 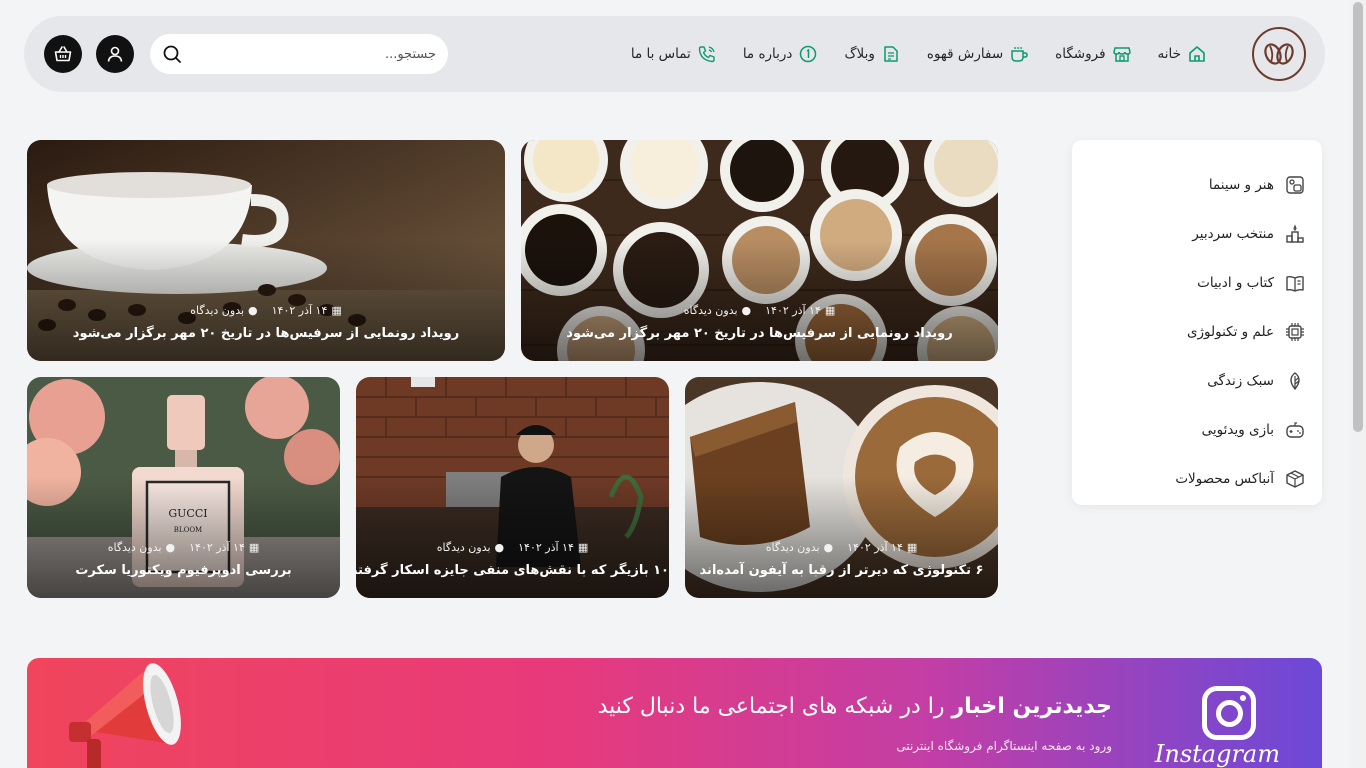 What do you see at coordinates (1197, 54) in the screenshot?
I see `home-icon` at bounding box center [1197, 54].